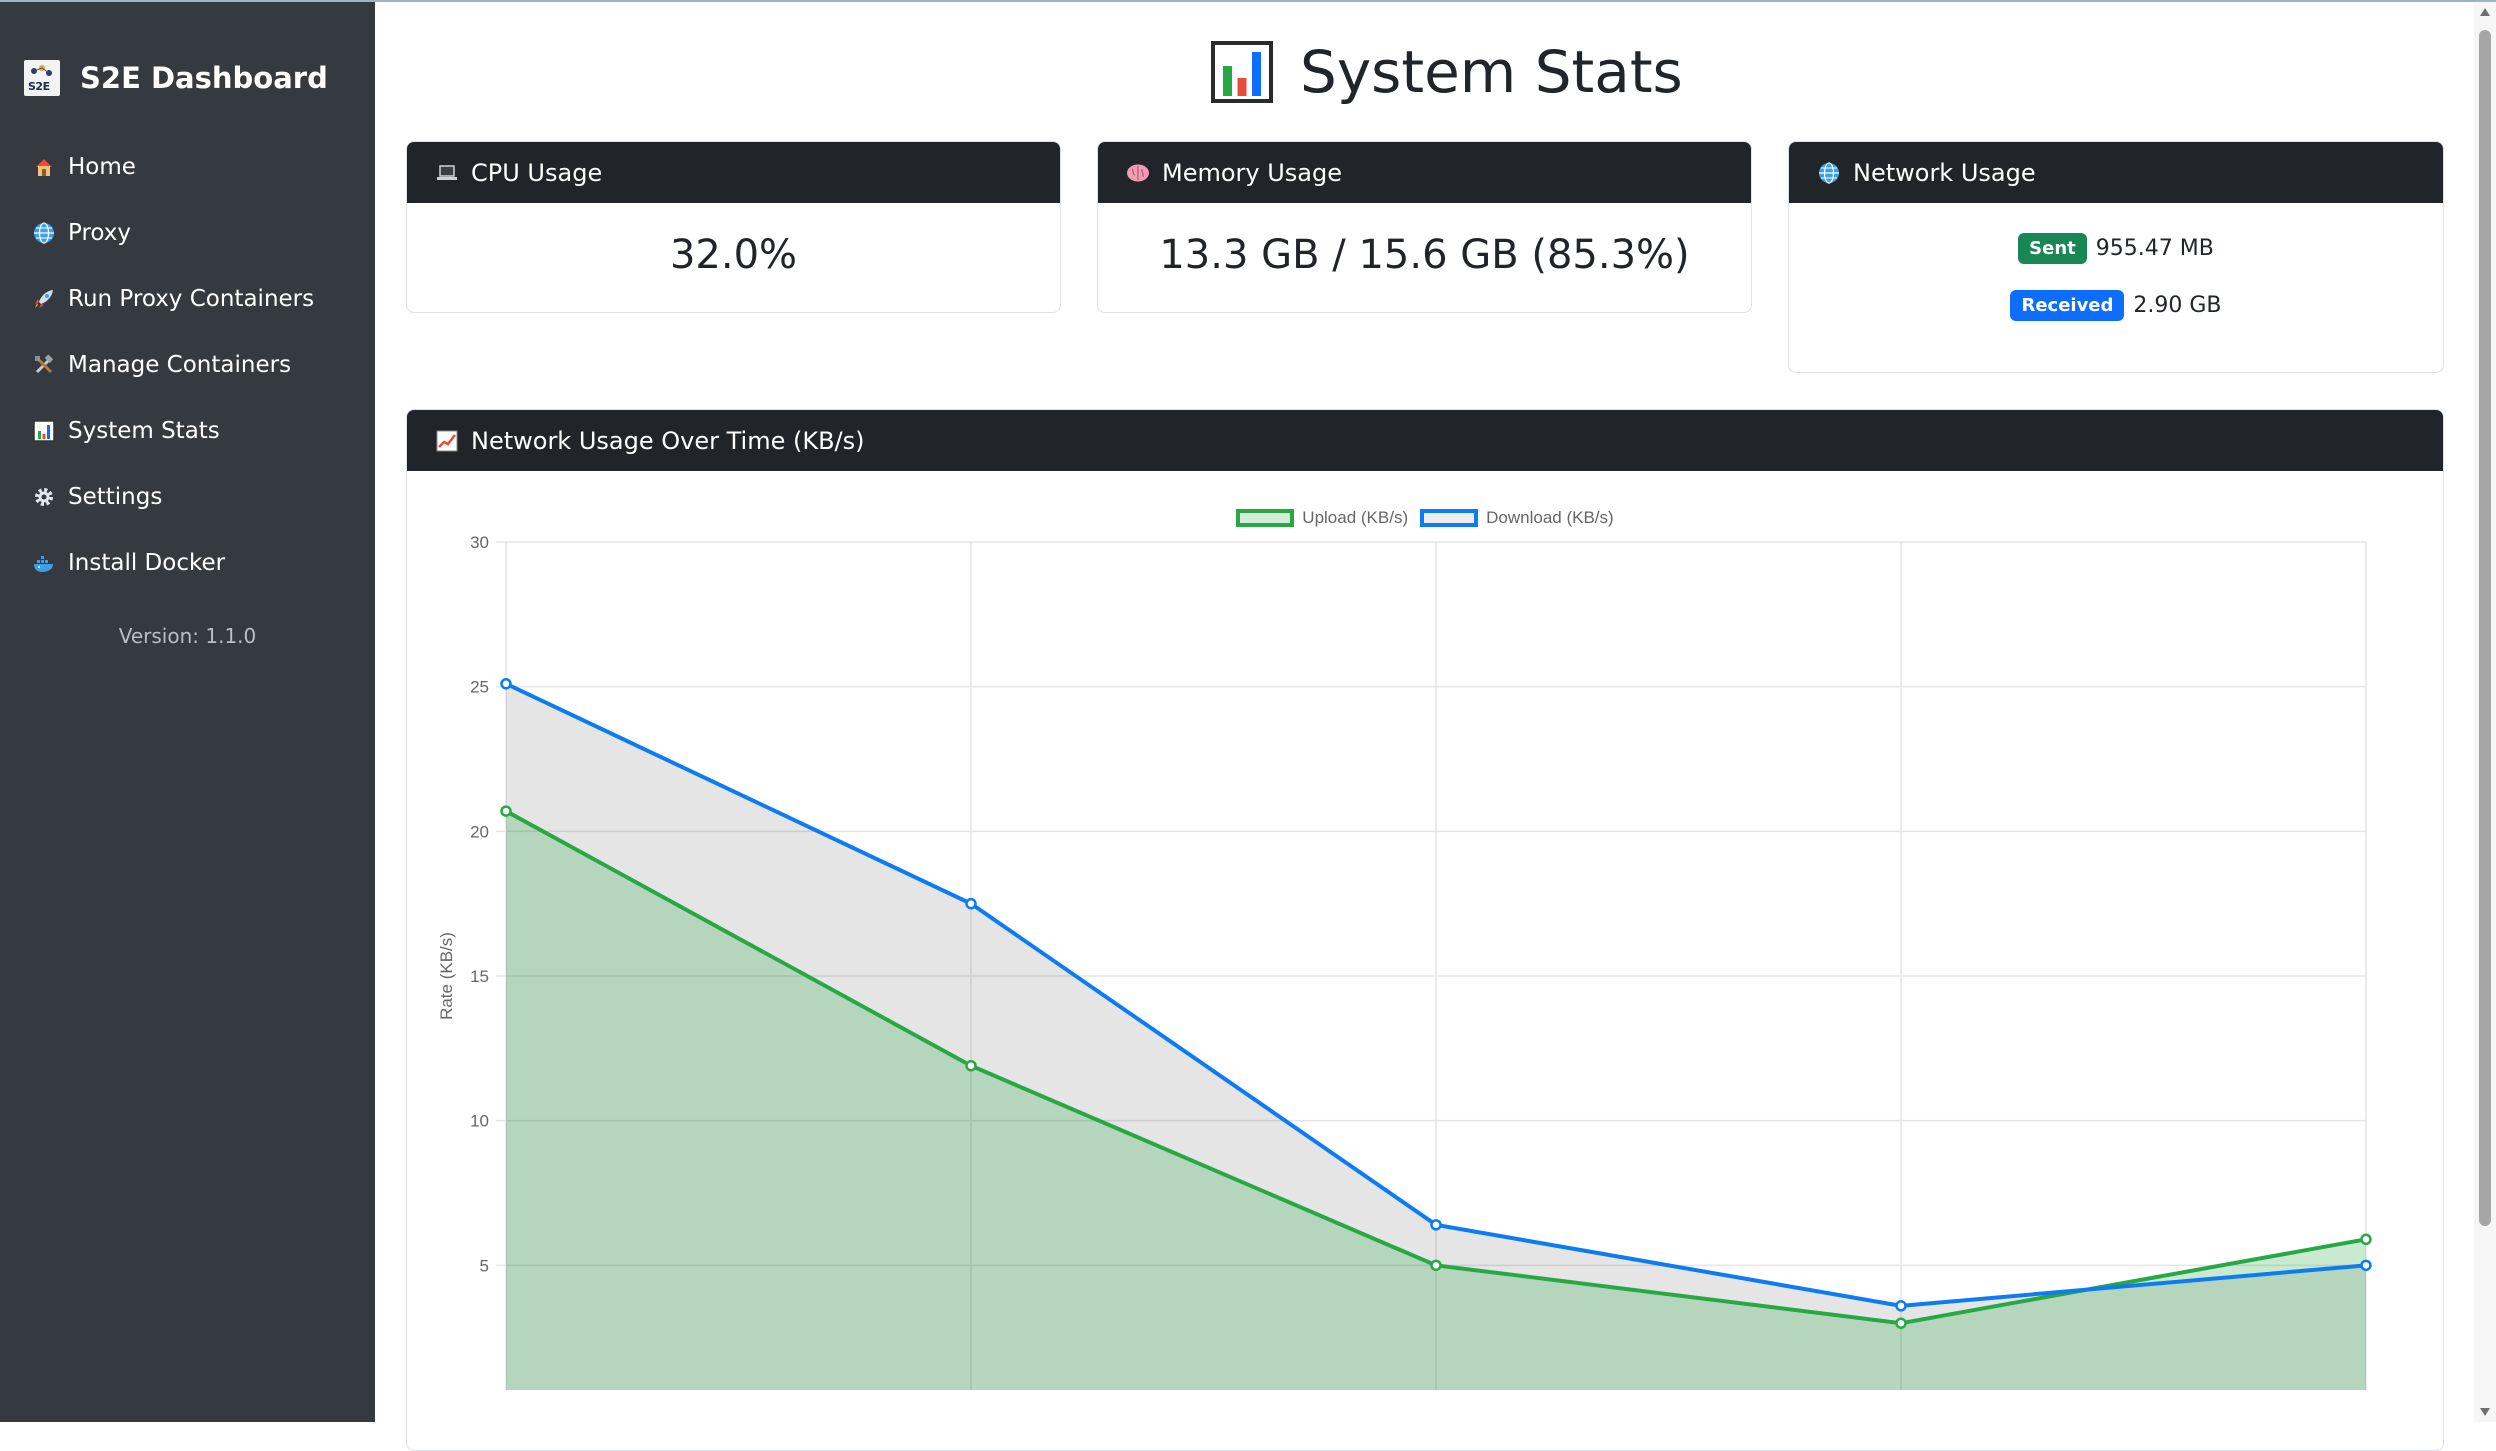  Describe the element at coordinates (100, 233) in the screenshot. I see `sidebar-item-label: Proxy` at that location.